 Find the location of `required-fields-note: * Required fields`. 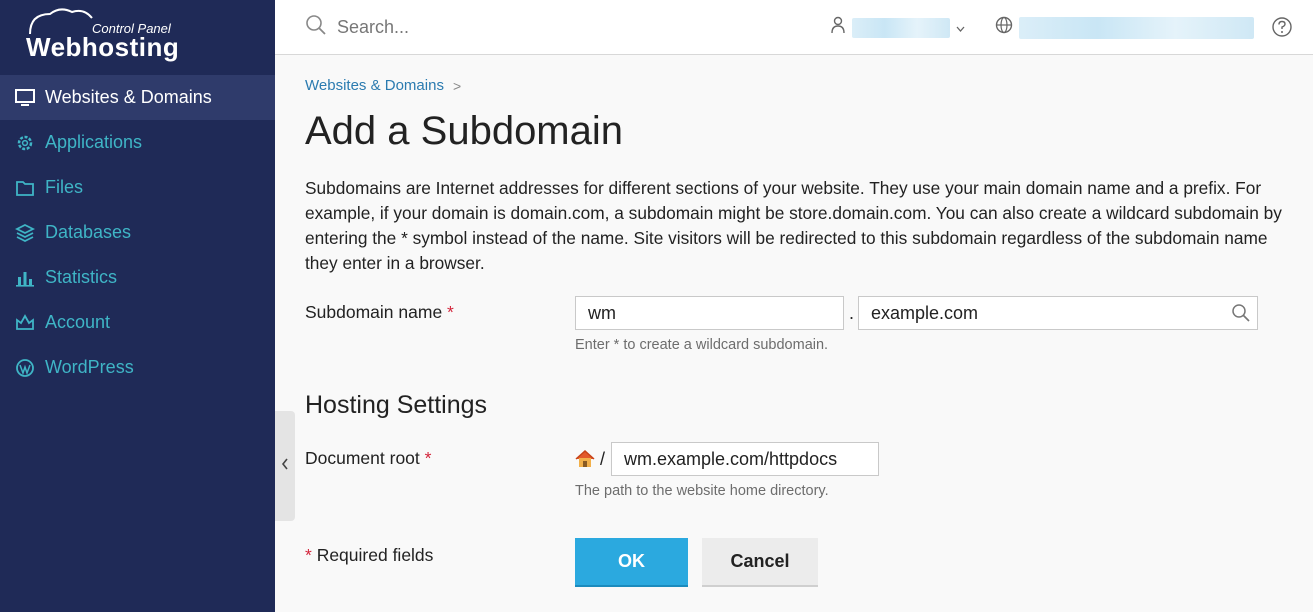

required-fields-note: * Required fields is located at coordinates (369, 555).